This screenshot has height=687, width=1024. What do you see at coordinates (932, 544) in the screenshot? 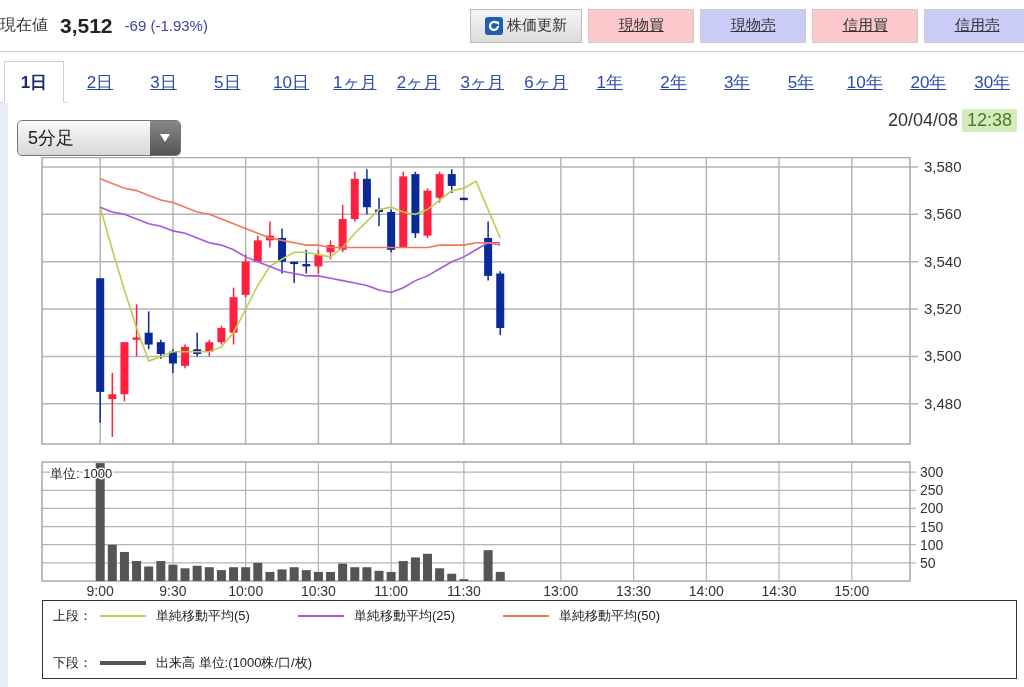
I see `volume-axis-label: 100` at bounding box center [932, 544].